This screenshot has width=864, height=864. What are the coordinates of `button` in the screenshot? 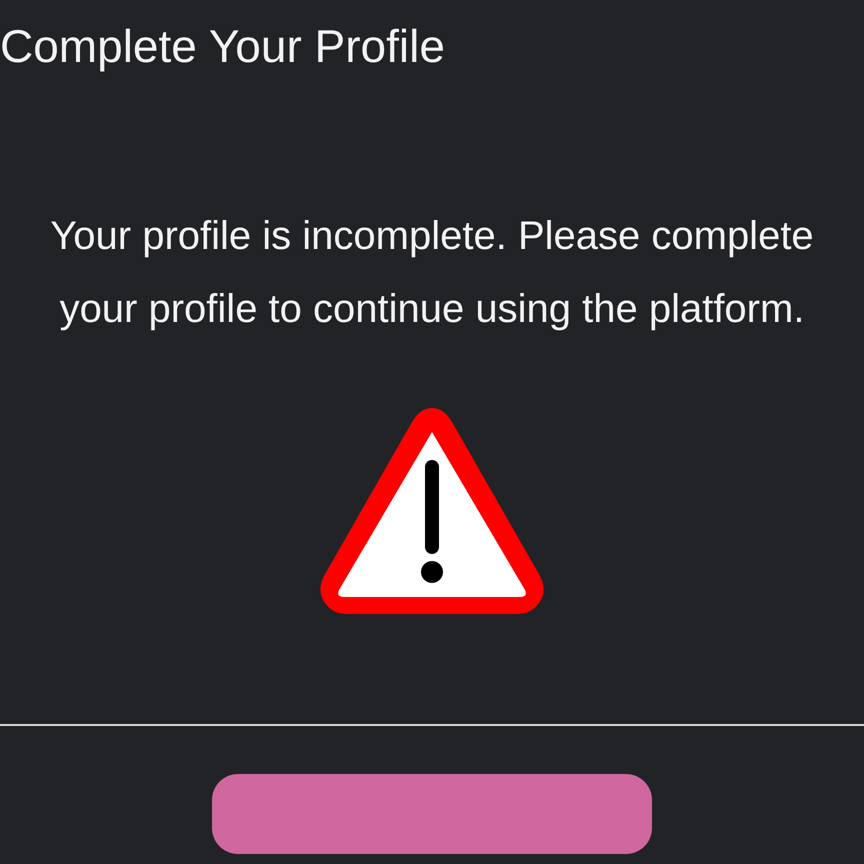 It's located at (432, 814).